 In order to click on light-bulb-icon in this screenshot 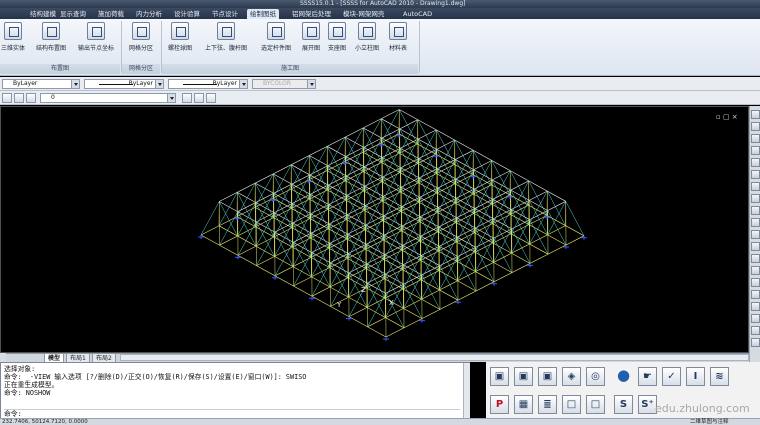, I will do `click(19, 98)`.